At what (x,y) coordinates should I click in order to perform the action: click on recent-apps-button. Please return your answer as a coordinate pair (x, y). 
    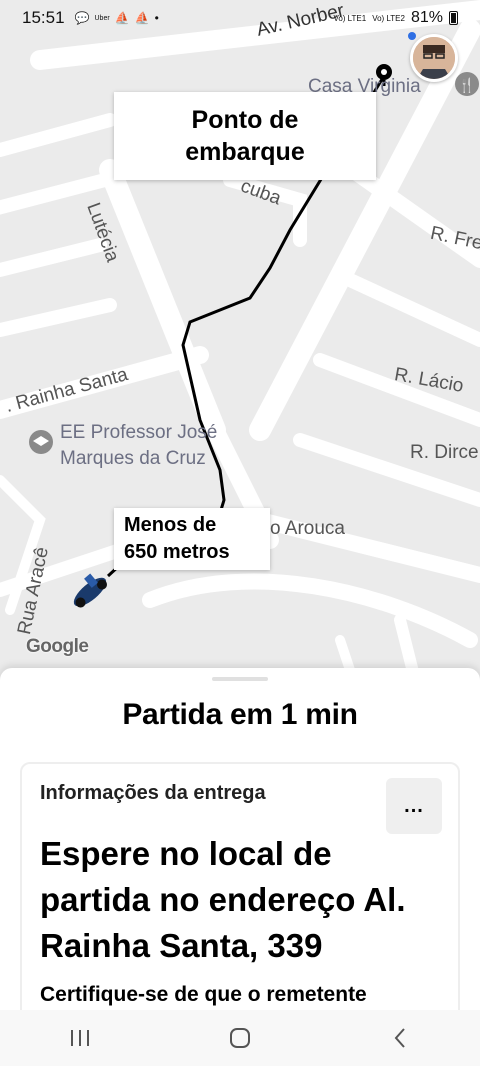
    Looking at the image, I should click on (80, 1038).